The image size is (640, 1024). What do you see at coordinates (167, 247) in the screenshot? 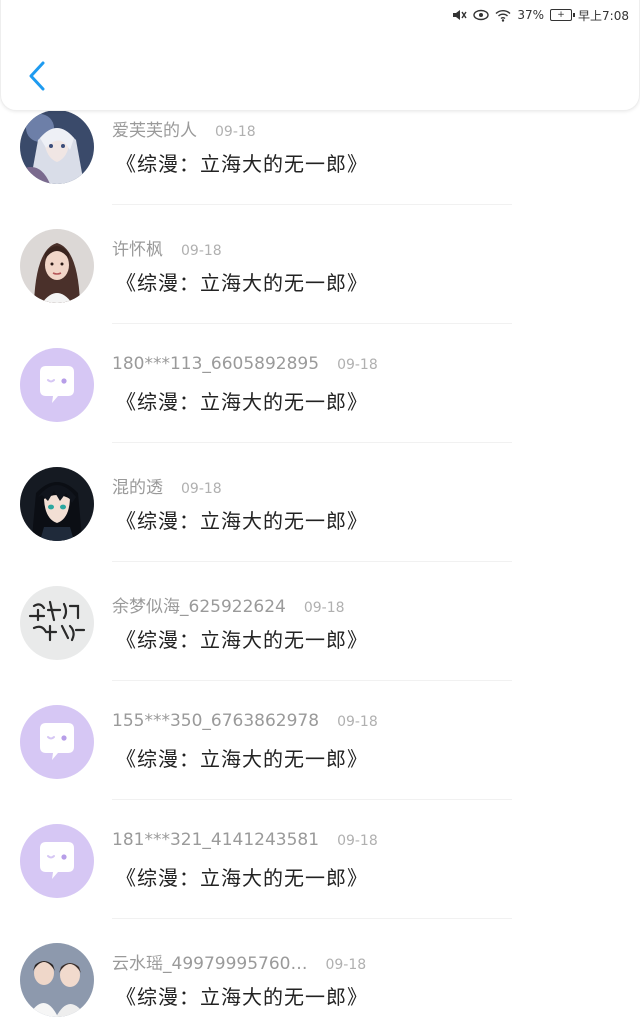
I see `username: 许怀枫 09-18` at bounding box center [167, 247].